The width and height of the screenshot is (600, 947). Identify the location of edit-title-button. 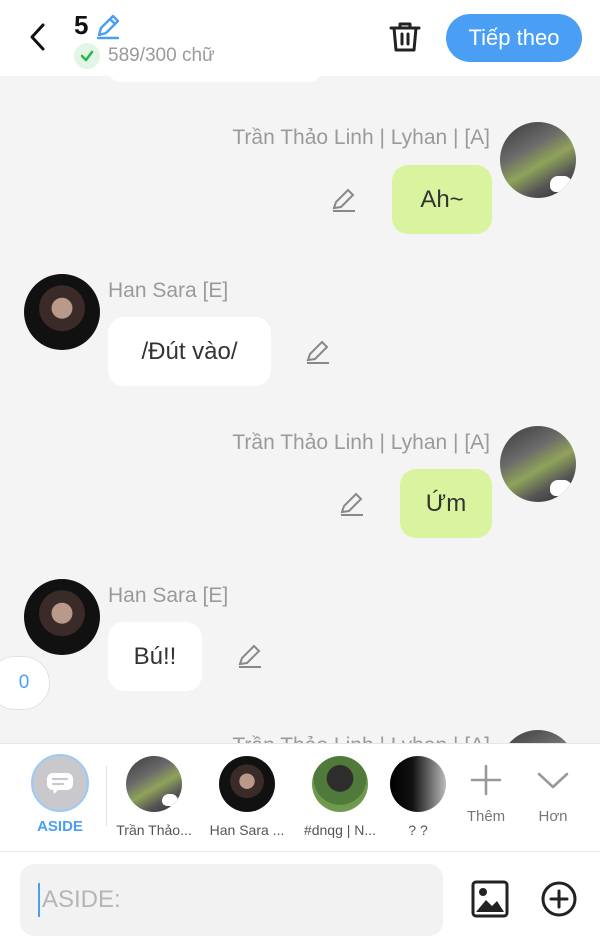
(108, 26).